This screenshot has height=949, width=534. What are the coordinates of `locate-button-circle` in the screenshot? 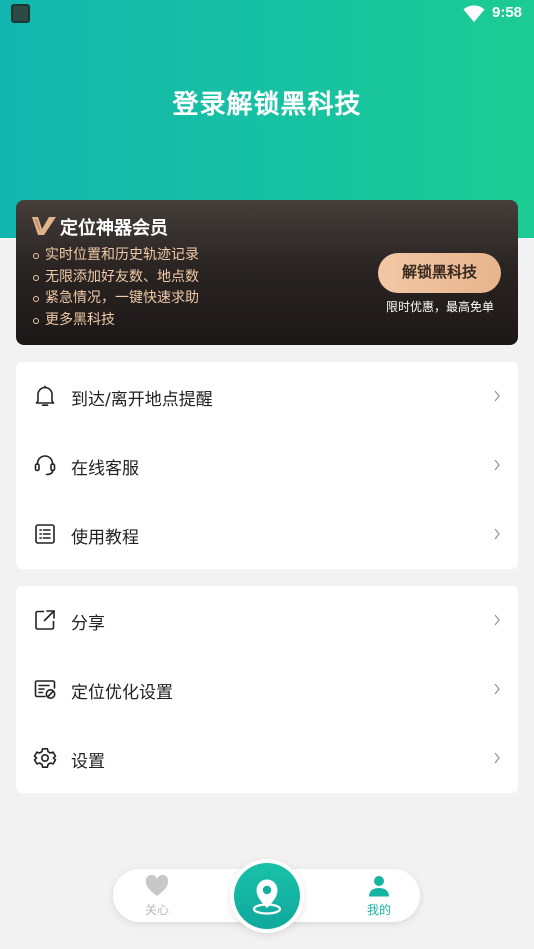 It's located at (267, 896).